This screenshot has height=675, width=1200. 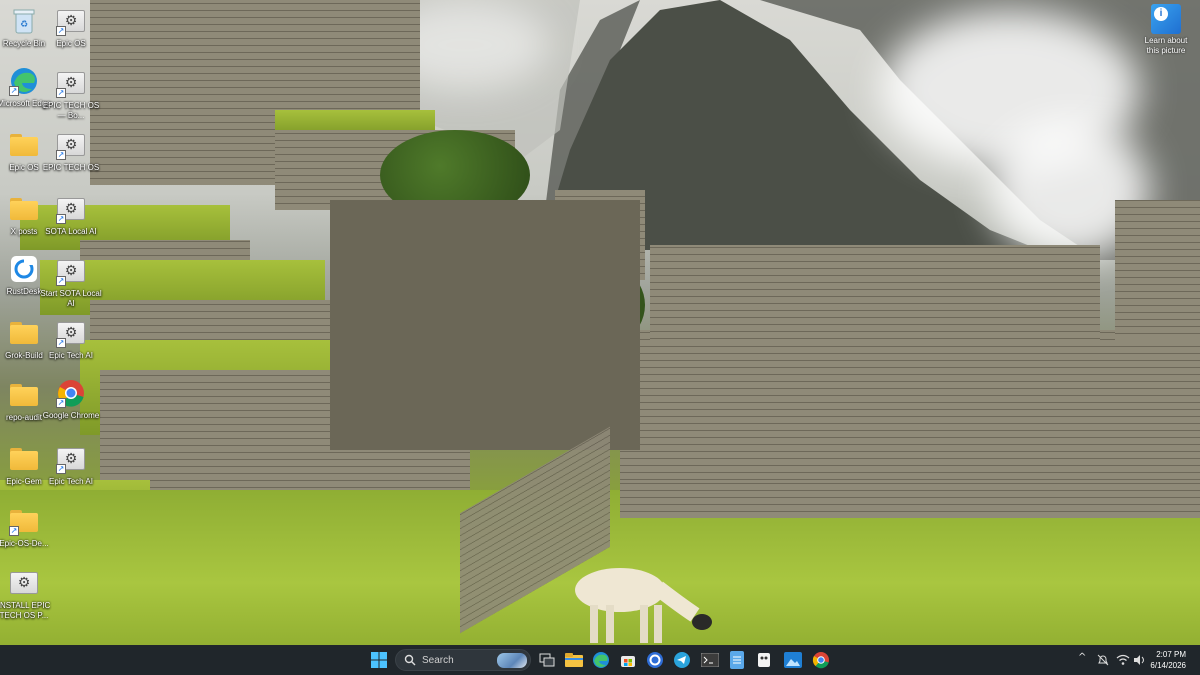 I want to click on desktop-icon-label: Epic OS, so click(x=71, y=43).